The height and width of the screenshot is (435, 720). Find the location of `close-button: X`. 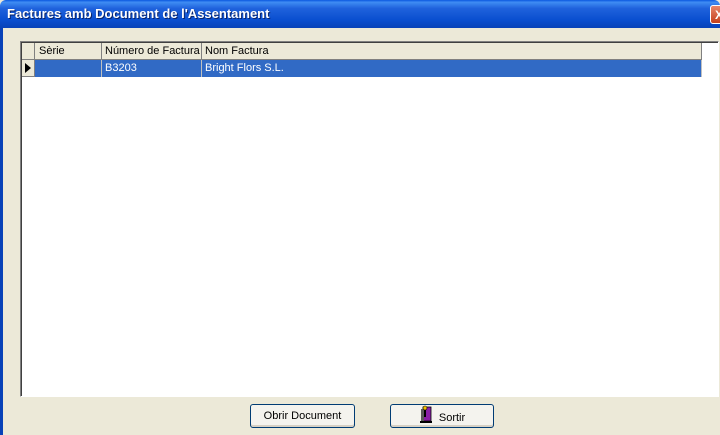

close-button: X is located at coordinates (715, 14).